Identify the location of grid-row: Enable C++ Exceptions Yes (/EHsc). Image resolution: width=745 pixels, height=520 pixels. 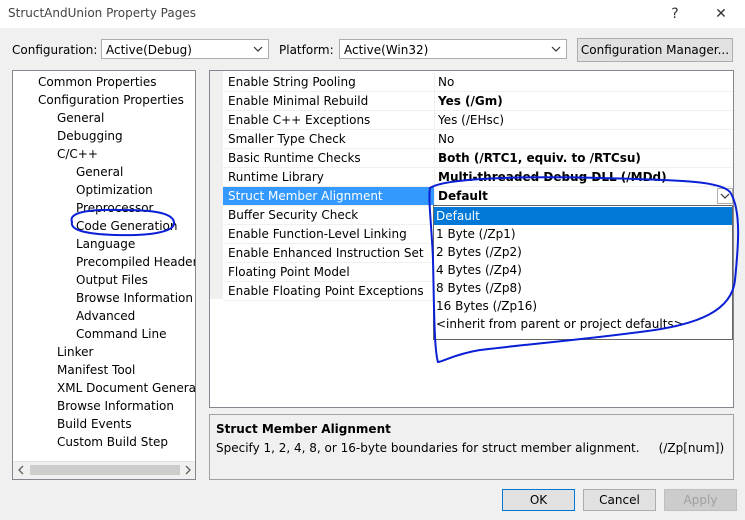
(478, 120).